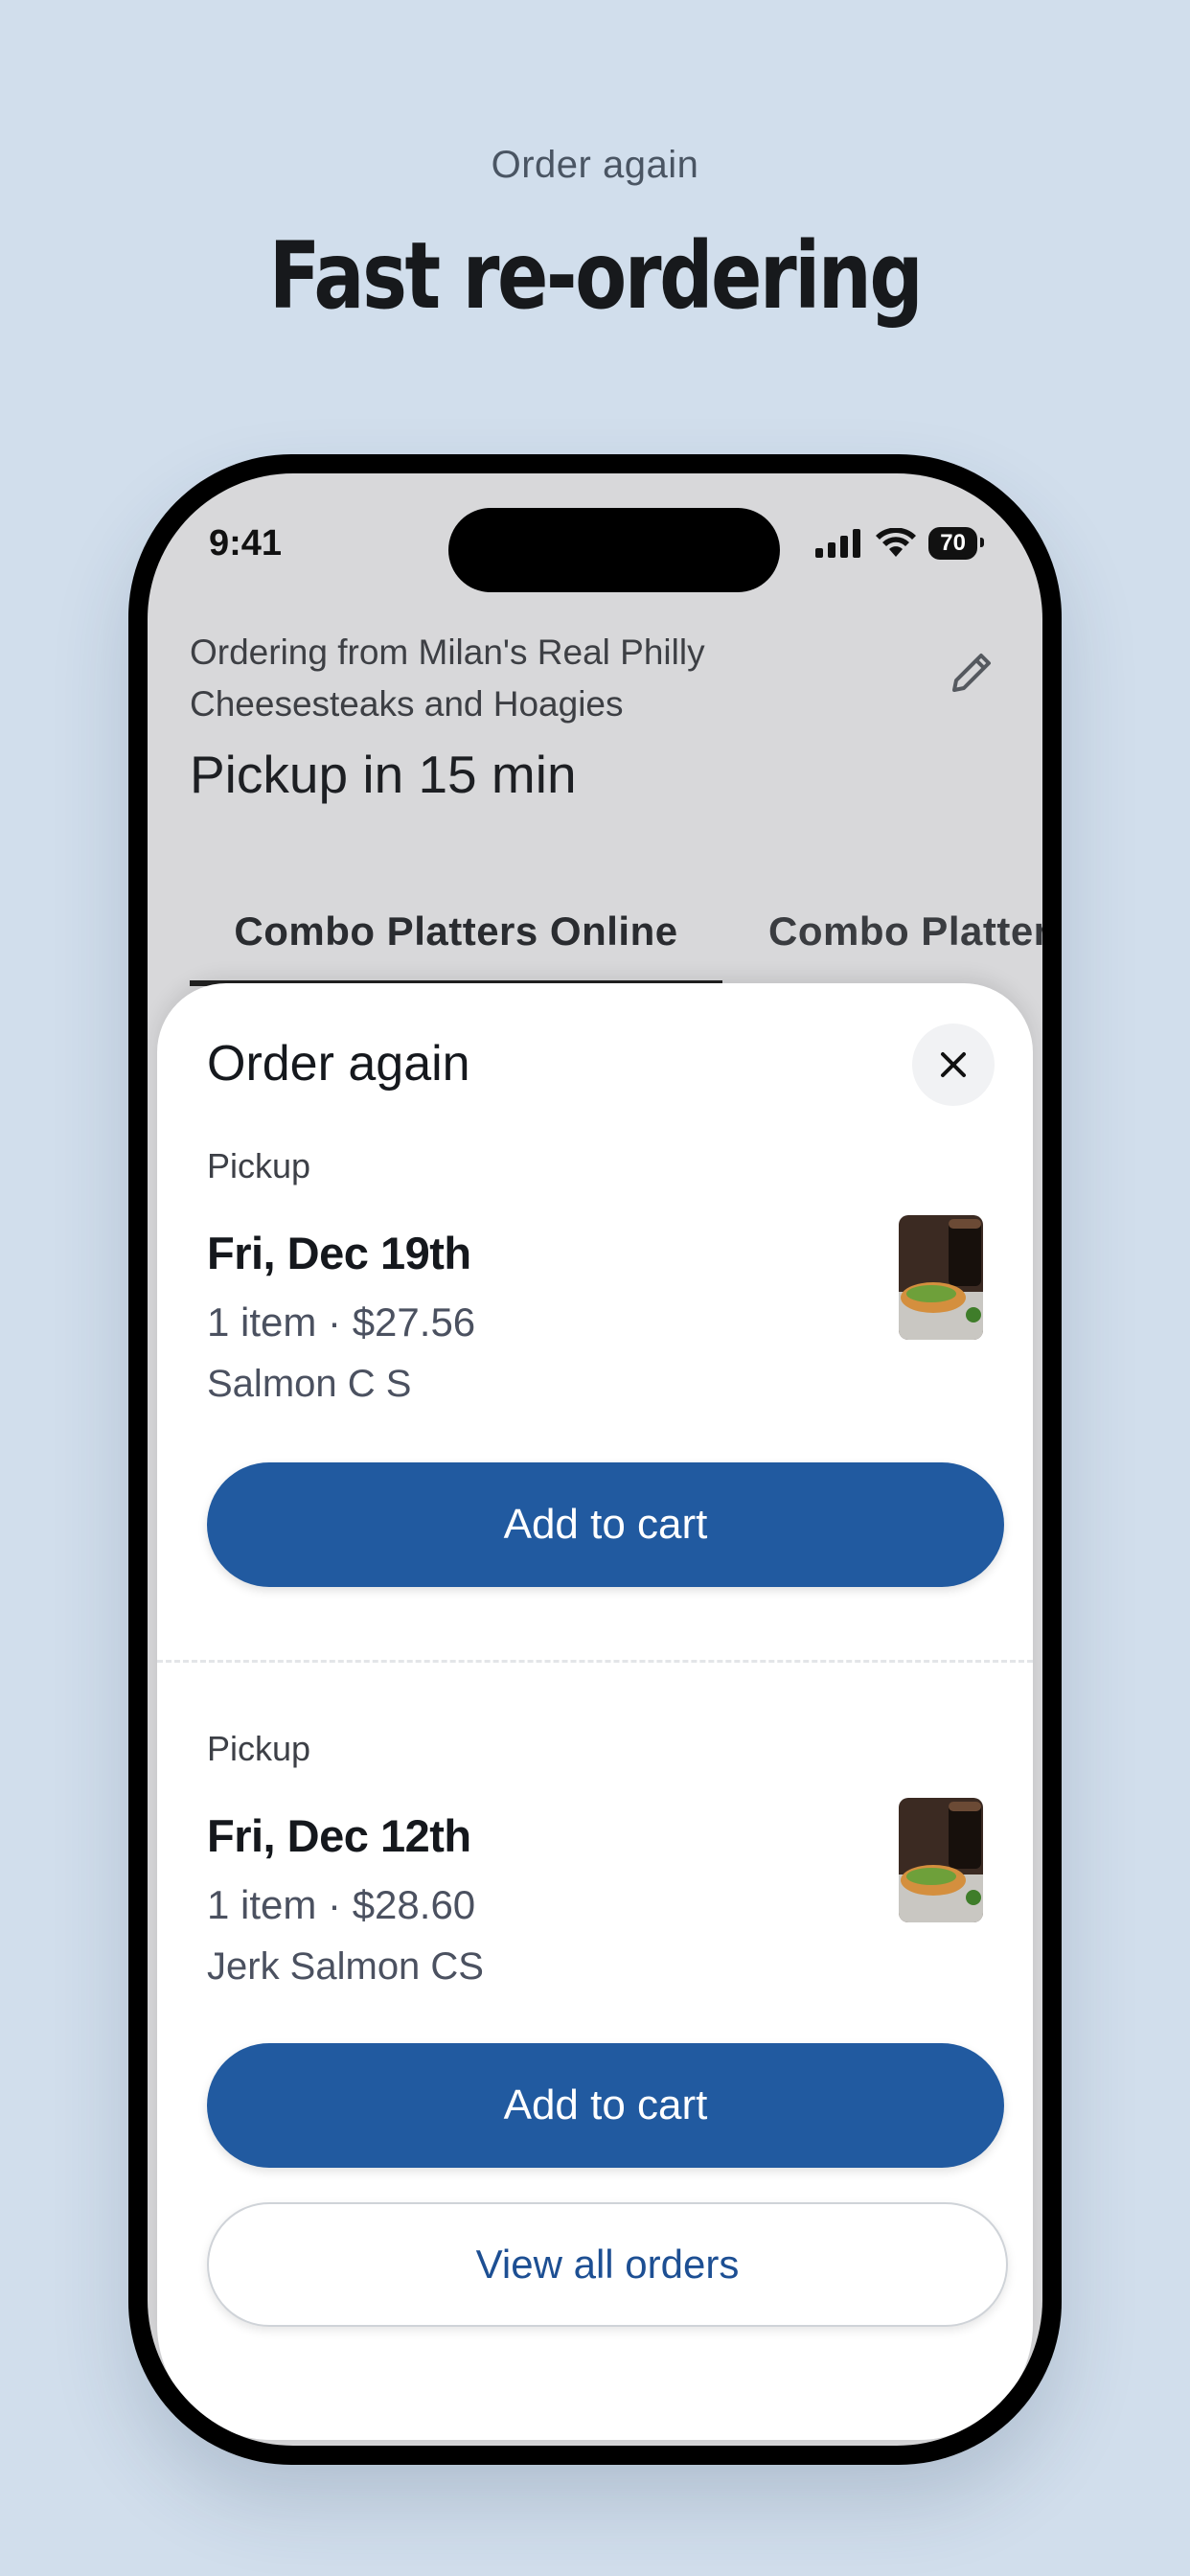  What do you see at coordinates (596, 276) in the screenshot?
I see `promo-title: Fast re-ordering` at bounding box center [596, 276].